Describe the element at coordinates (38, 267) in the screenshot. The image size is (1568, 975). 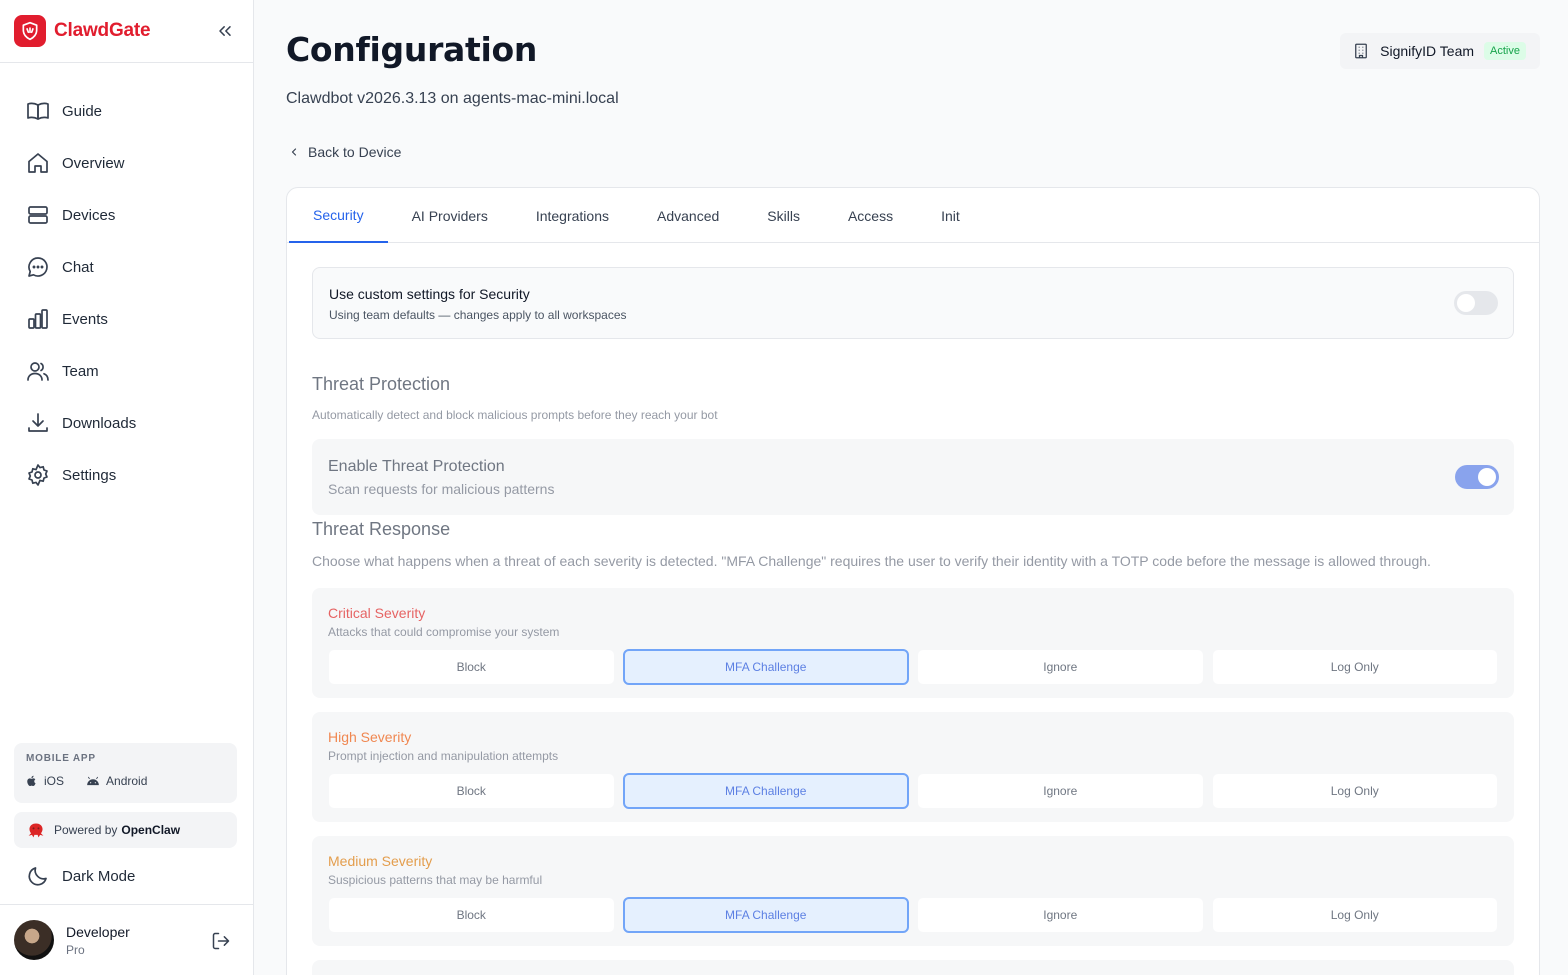
I see `chat-icon` at that location.